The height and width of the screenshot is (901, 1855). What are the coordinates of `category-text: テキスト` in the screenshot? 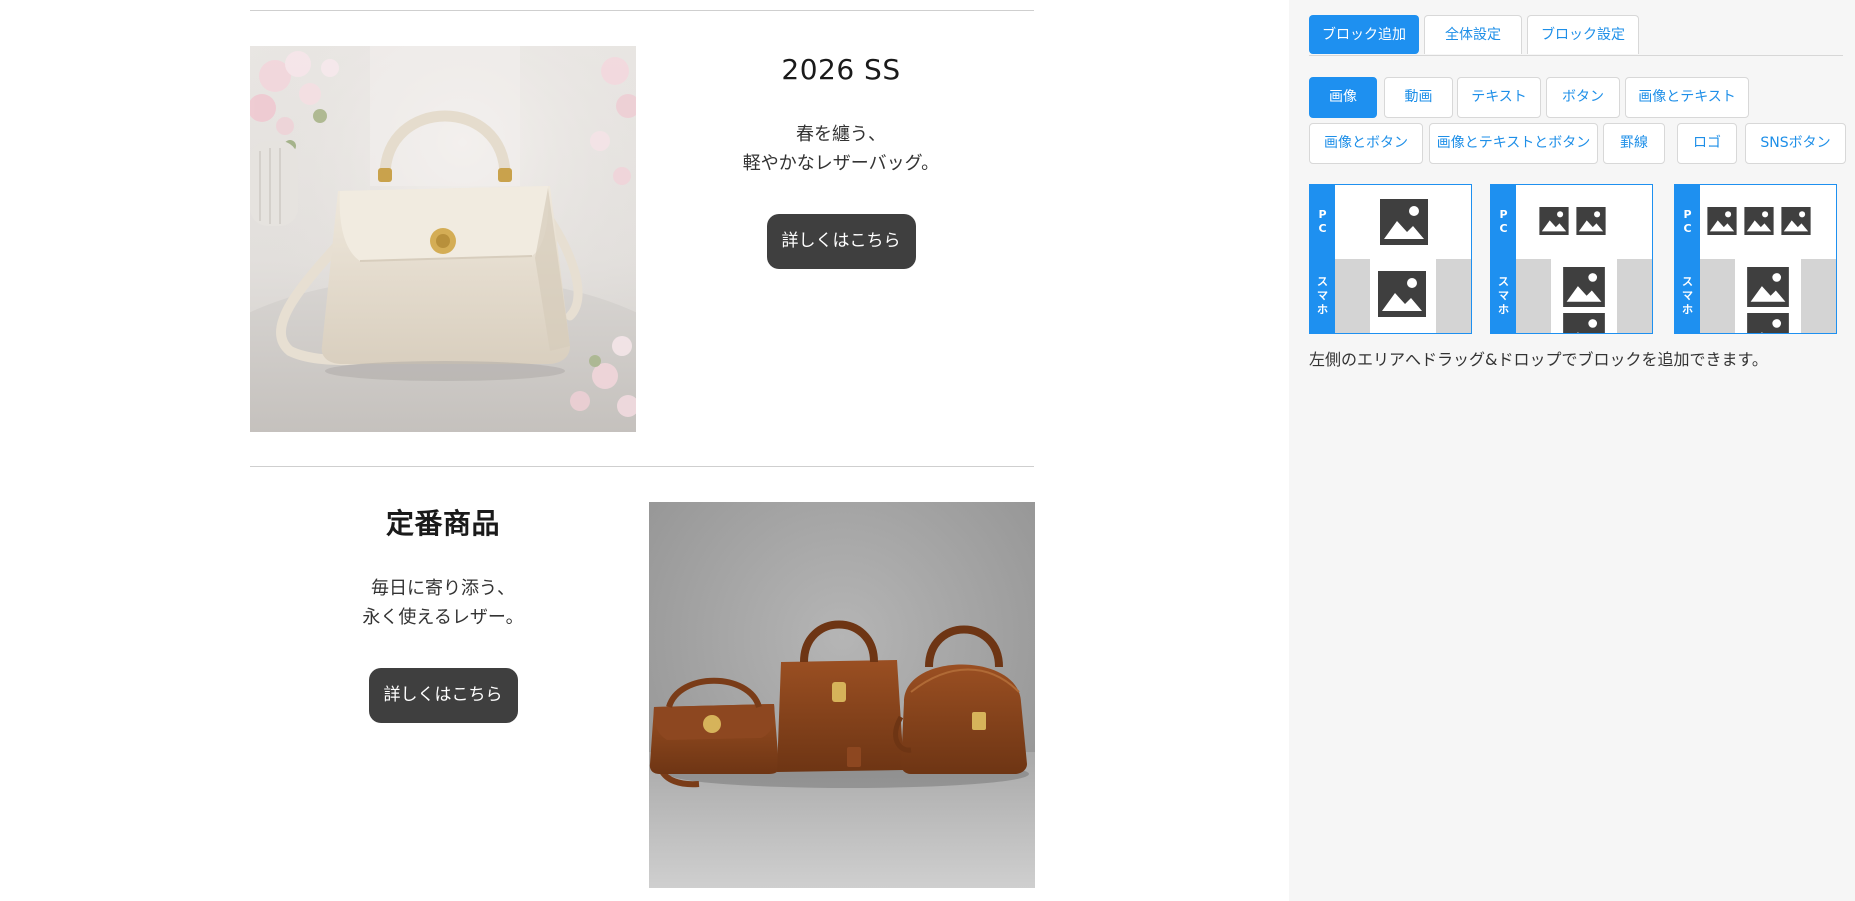 It's located at (1499, 97).